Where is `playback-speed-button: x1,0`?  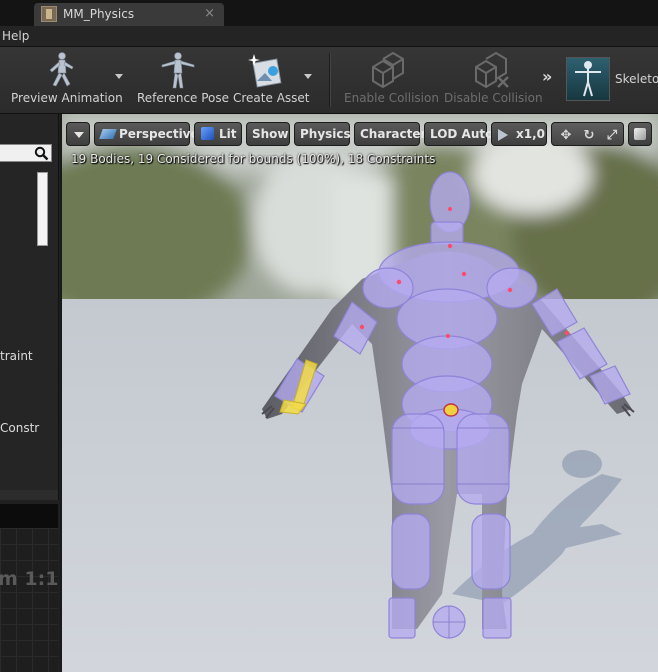
playback-speed-button: x1,0 is located at coordinates (519, 134).